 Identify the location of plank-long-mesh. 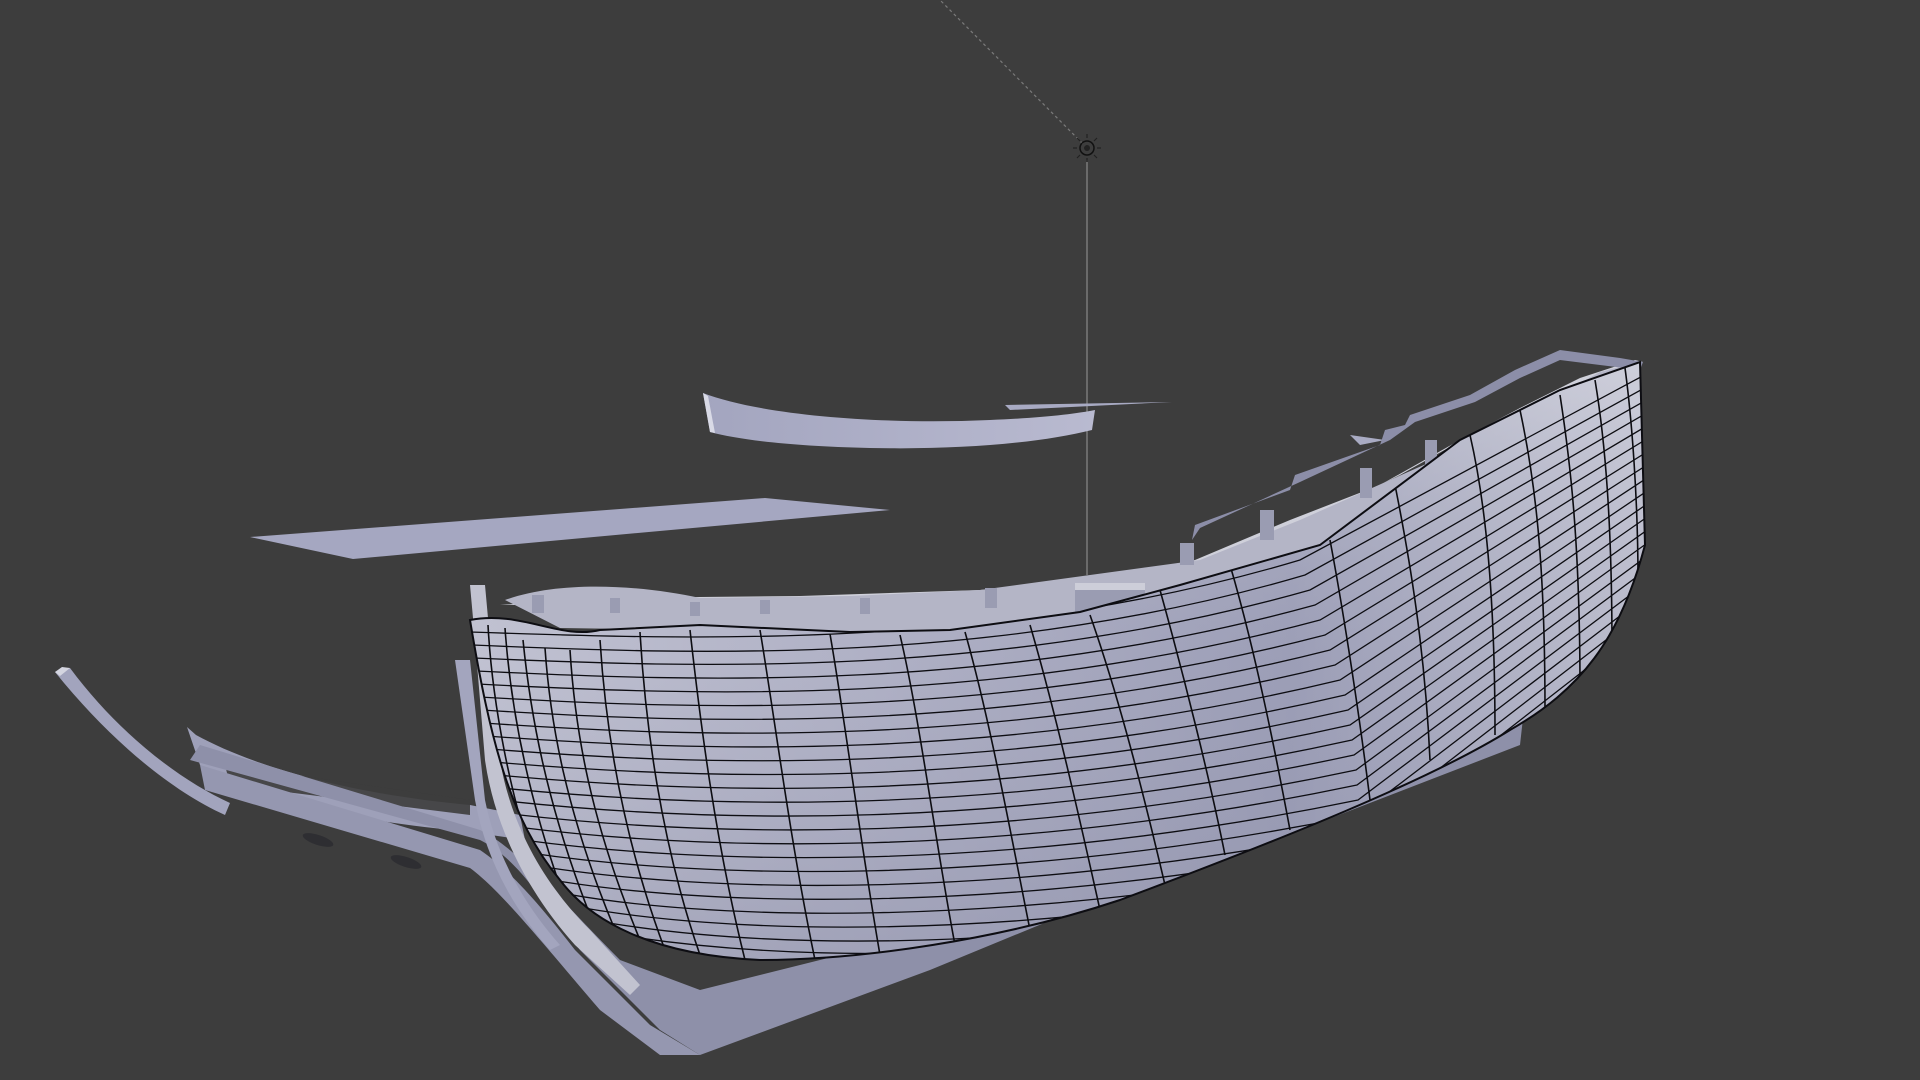
(570, 528).